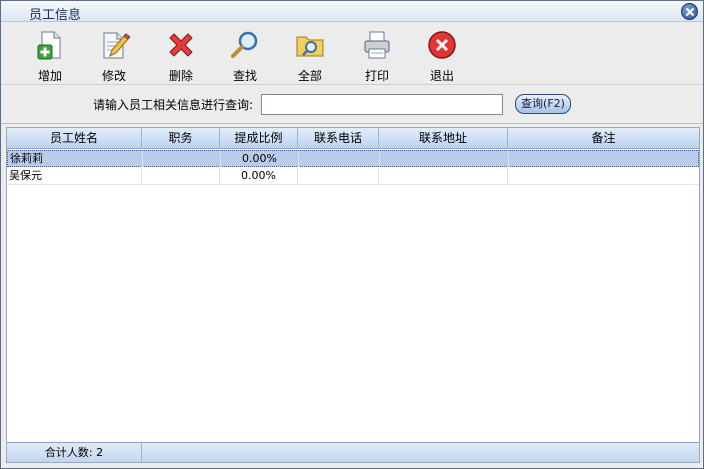 The image size is (704, 469). What do you see at coordinates (353, 452) in the screenshot?
I see `table-footer: 合计人数: 2` at bounding box center [353, 452].